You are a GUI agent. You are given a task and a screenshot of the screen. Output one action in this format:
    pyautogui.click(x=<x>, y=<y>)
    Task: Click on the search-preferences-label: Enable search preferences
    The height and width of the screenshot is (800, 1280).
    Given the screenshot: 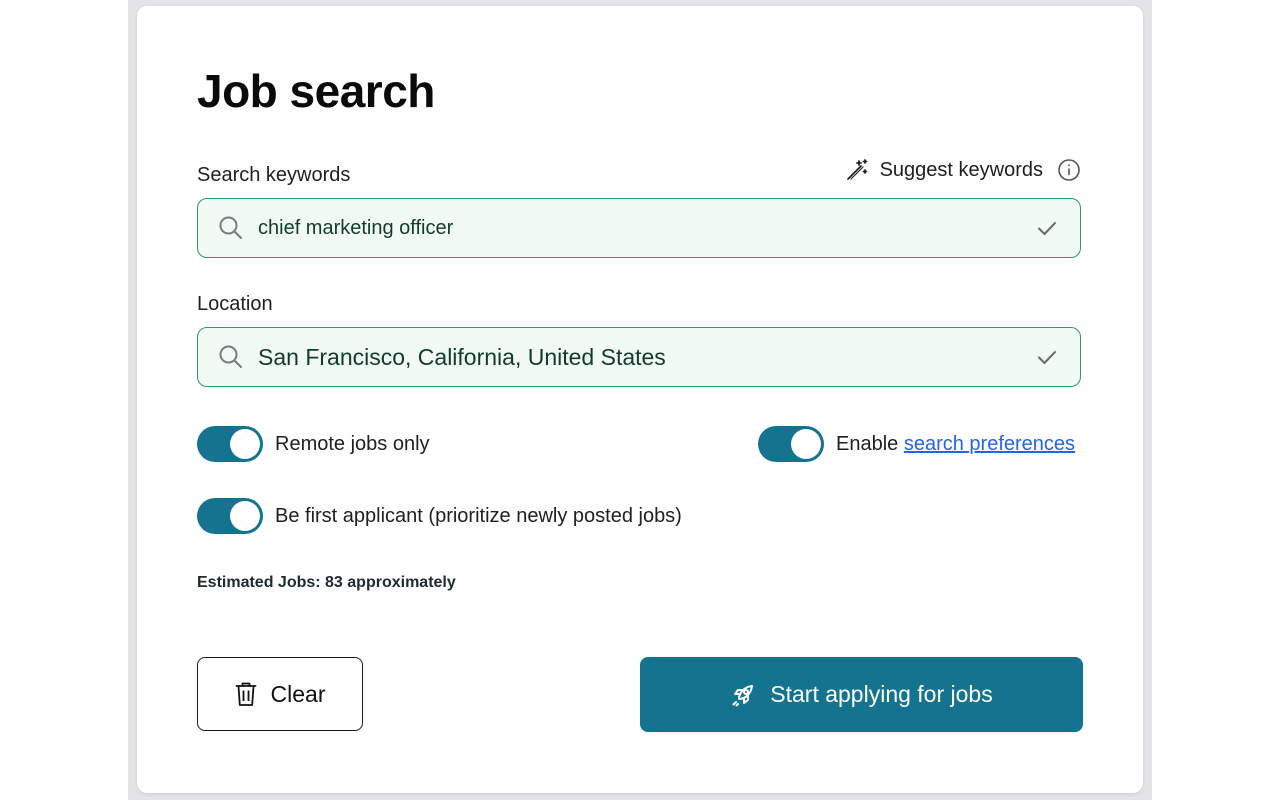 What is the action you would take?
    pyautogui.click(x=955, y=444)
    